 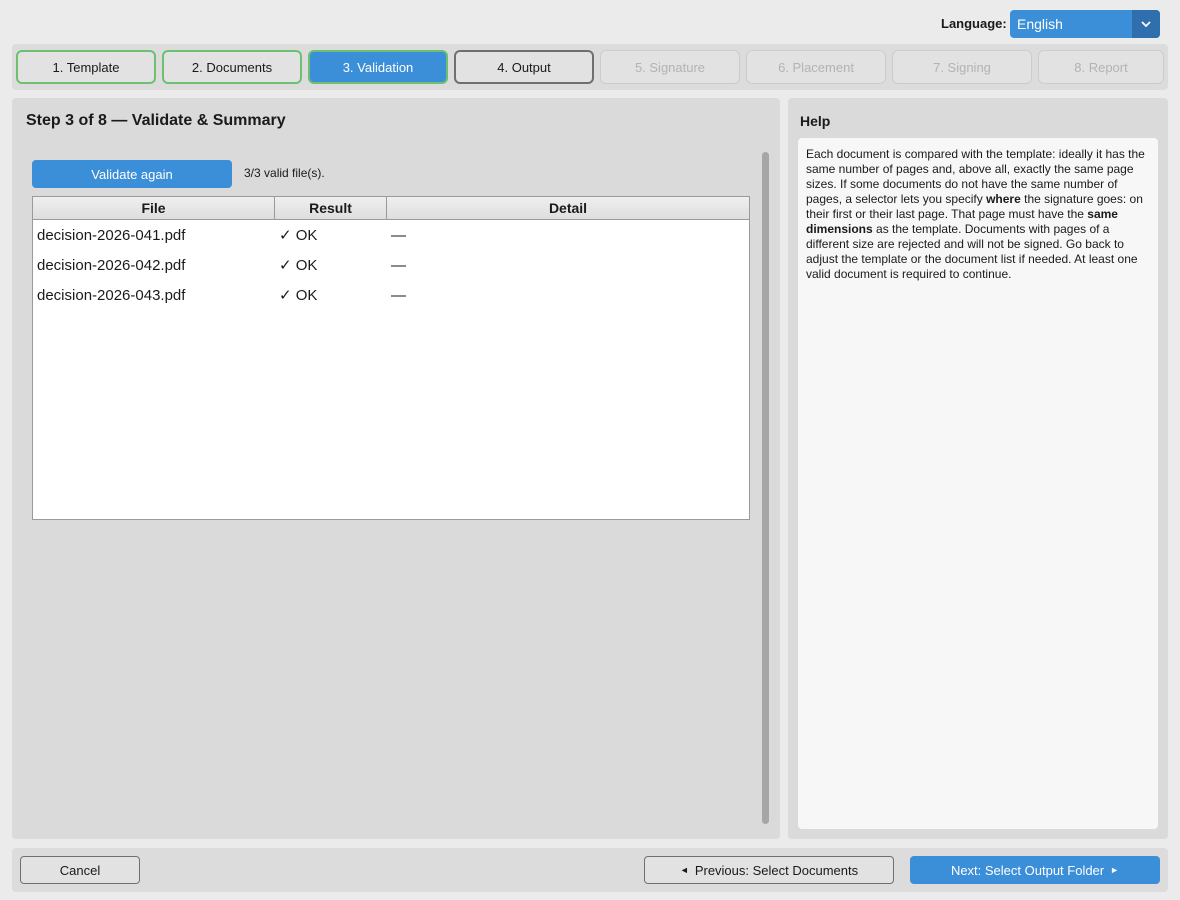 What do you see at coordinates (156, 120) in the screenshot?
I see `page-title: Step 3 of 8 — Validate & Summary` at bounding box center [156, 120].